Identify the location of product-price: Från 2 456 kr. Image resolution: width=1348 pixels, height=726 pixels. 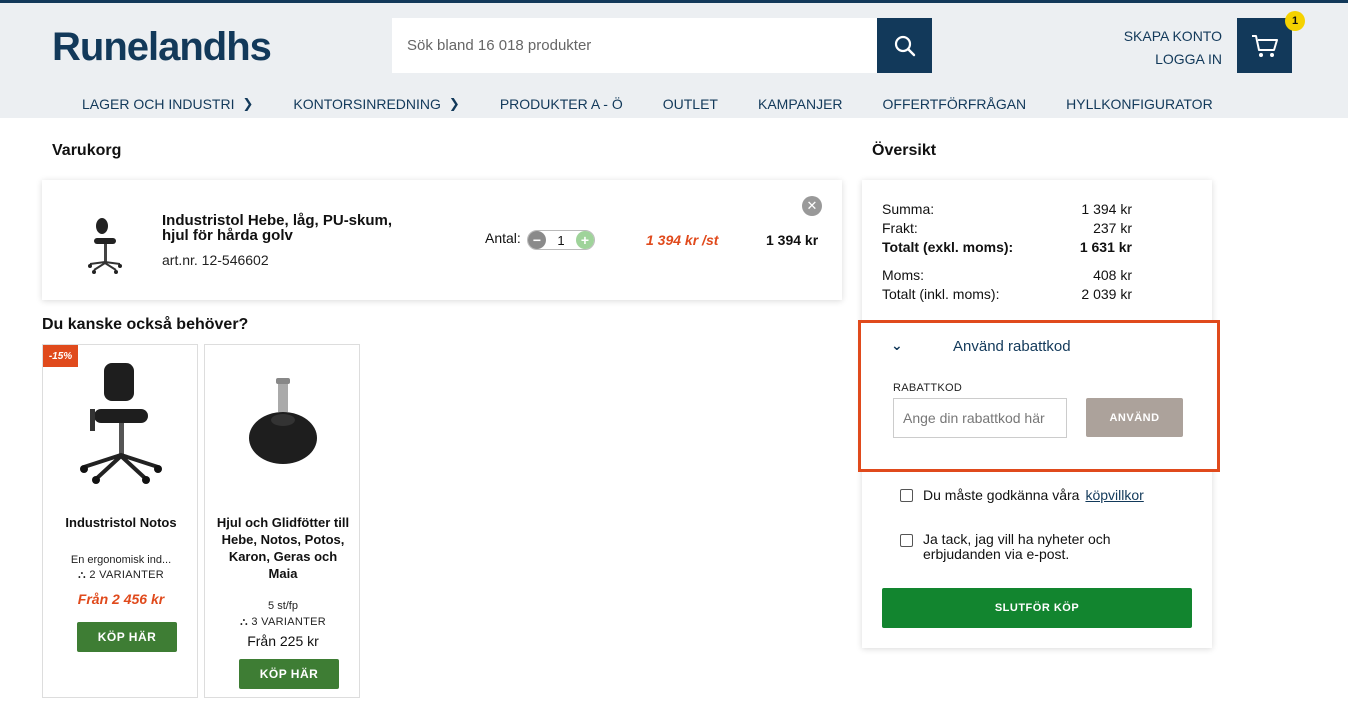
(121, 599).